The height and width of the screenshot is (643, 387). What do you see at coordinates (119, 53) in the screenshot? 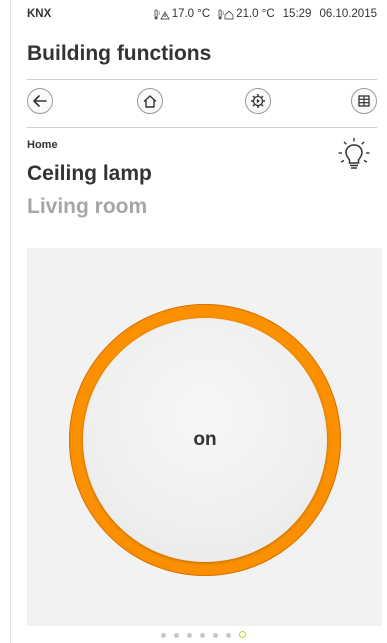
I see `page-title: Building functions` at bounding box center [119, 53].